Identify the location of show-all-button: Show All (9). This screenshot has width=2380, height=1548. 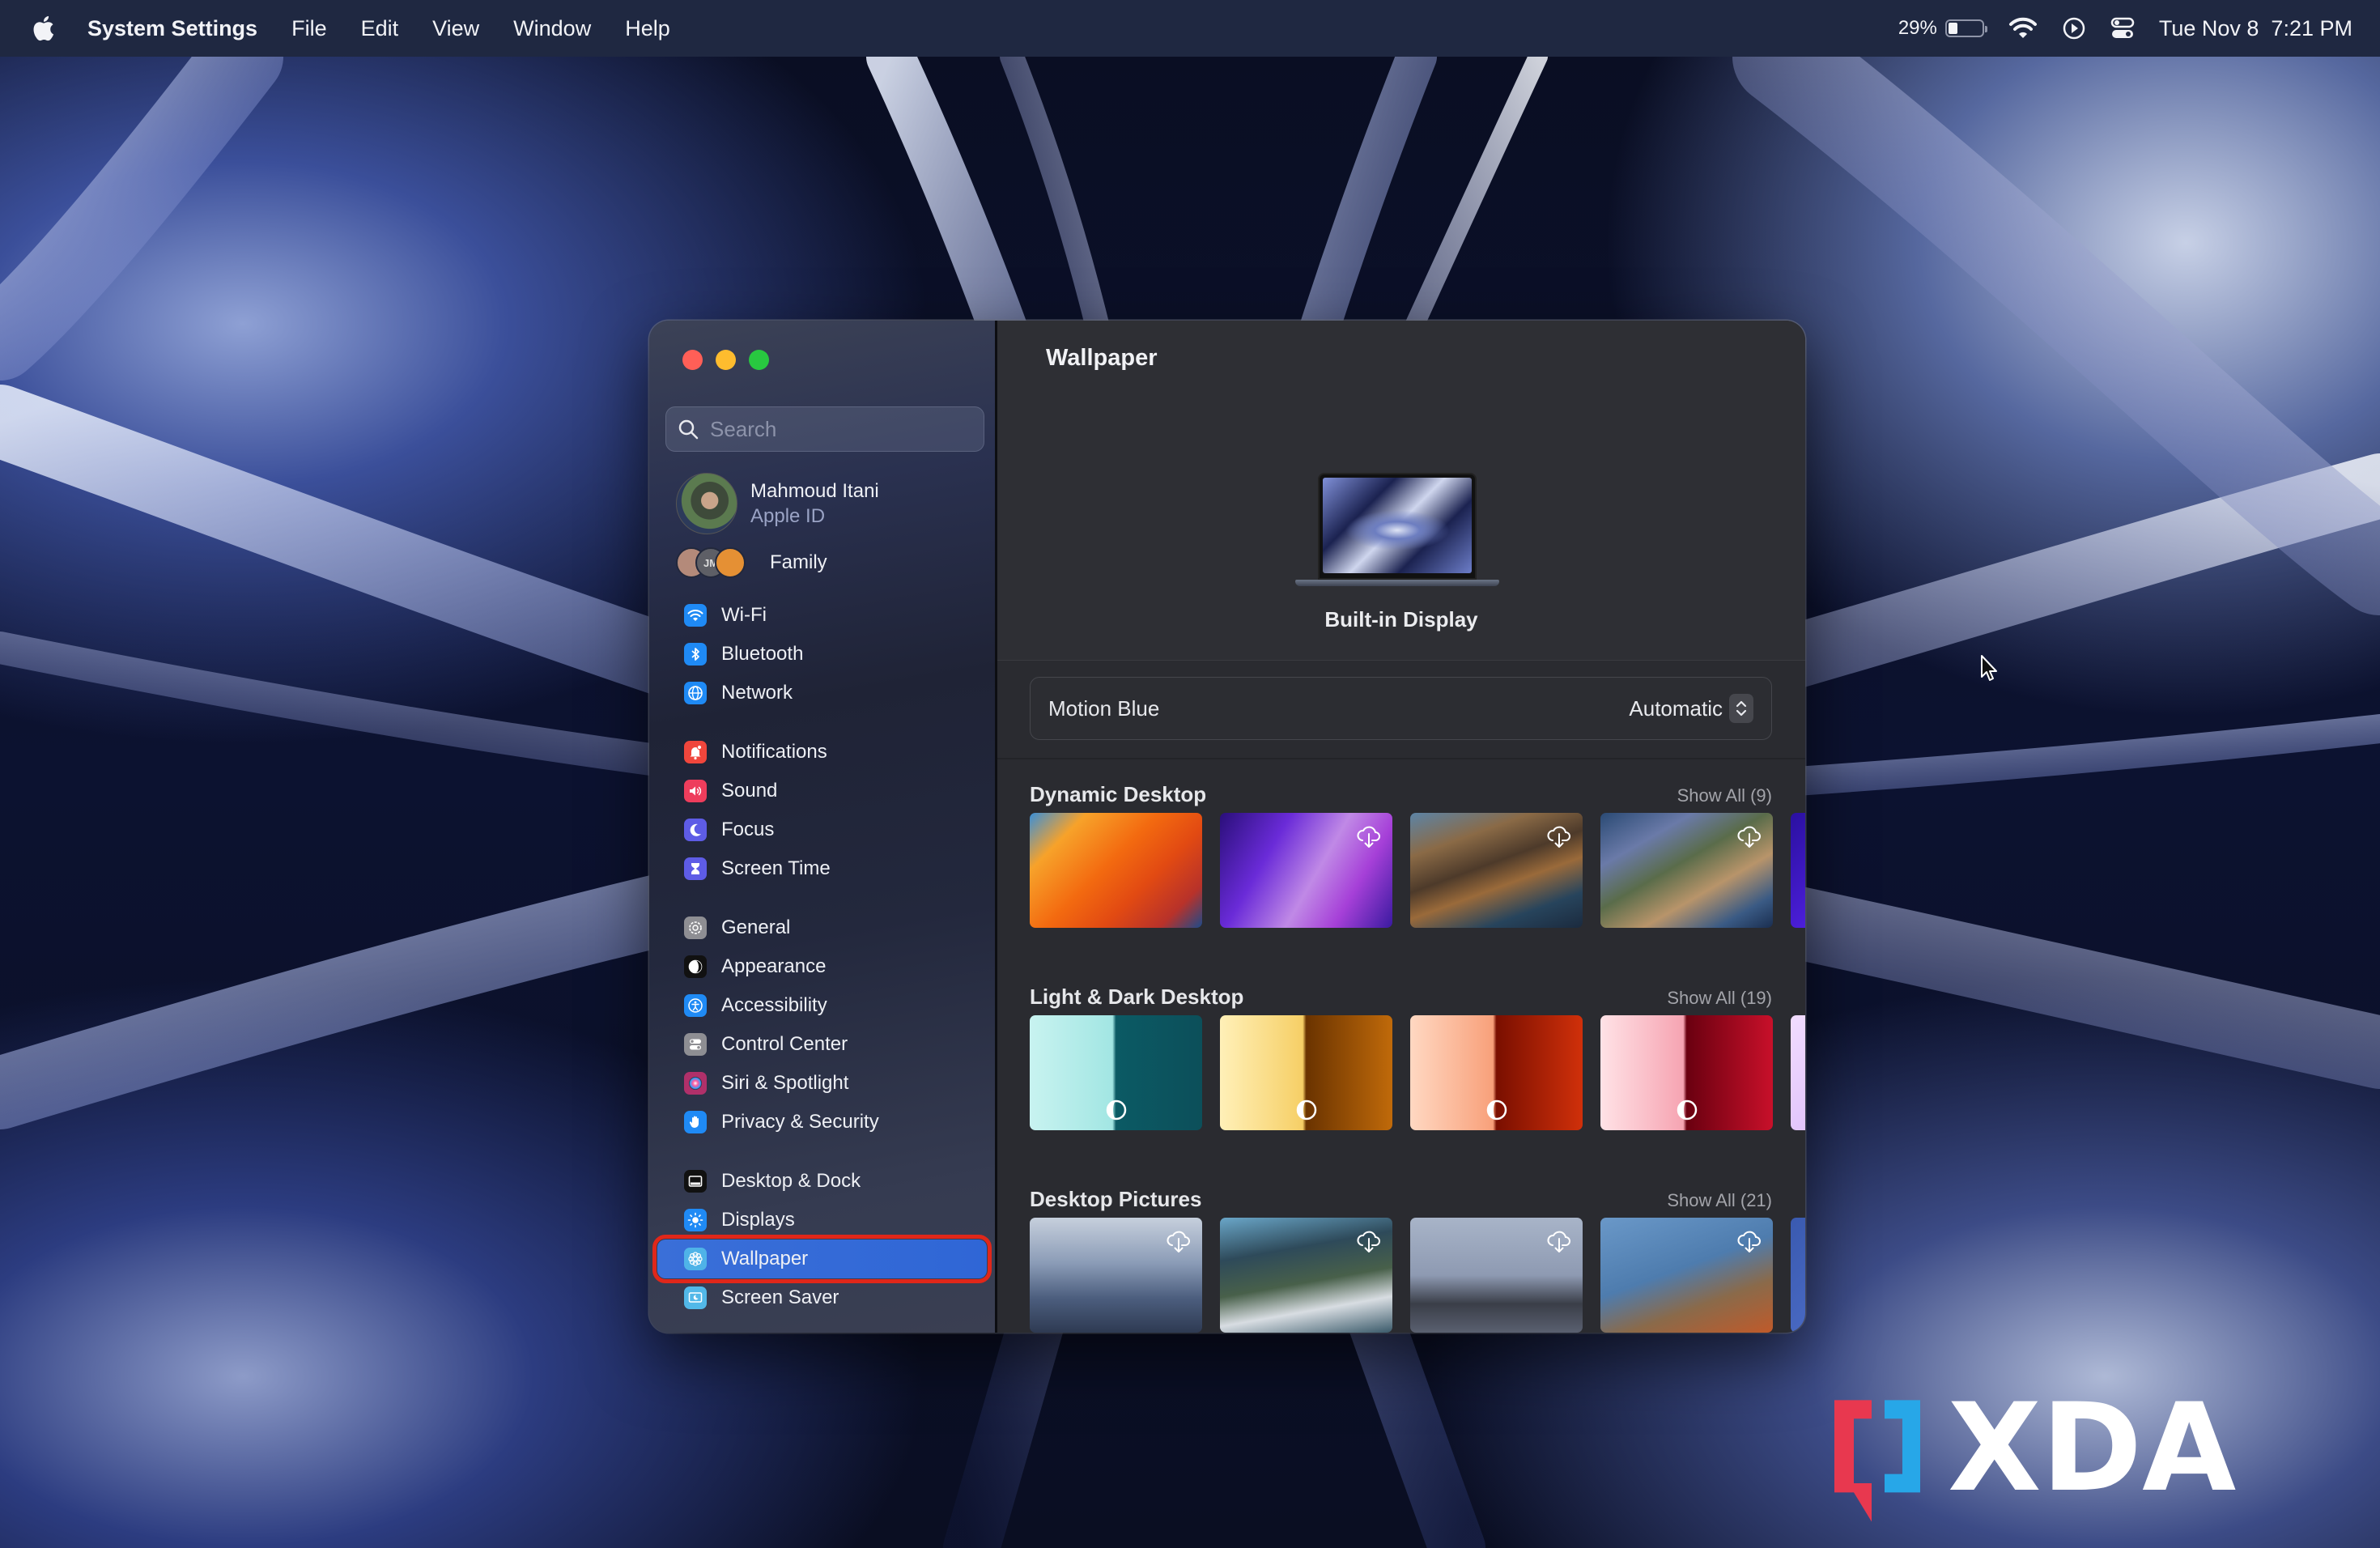
(1725, 795).